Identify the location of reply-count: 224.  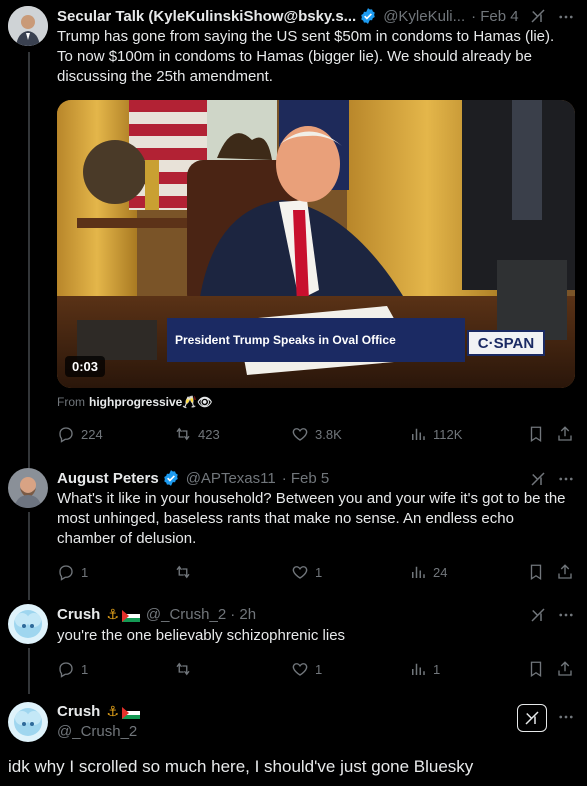
(92, 434).